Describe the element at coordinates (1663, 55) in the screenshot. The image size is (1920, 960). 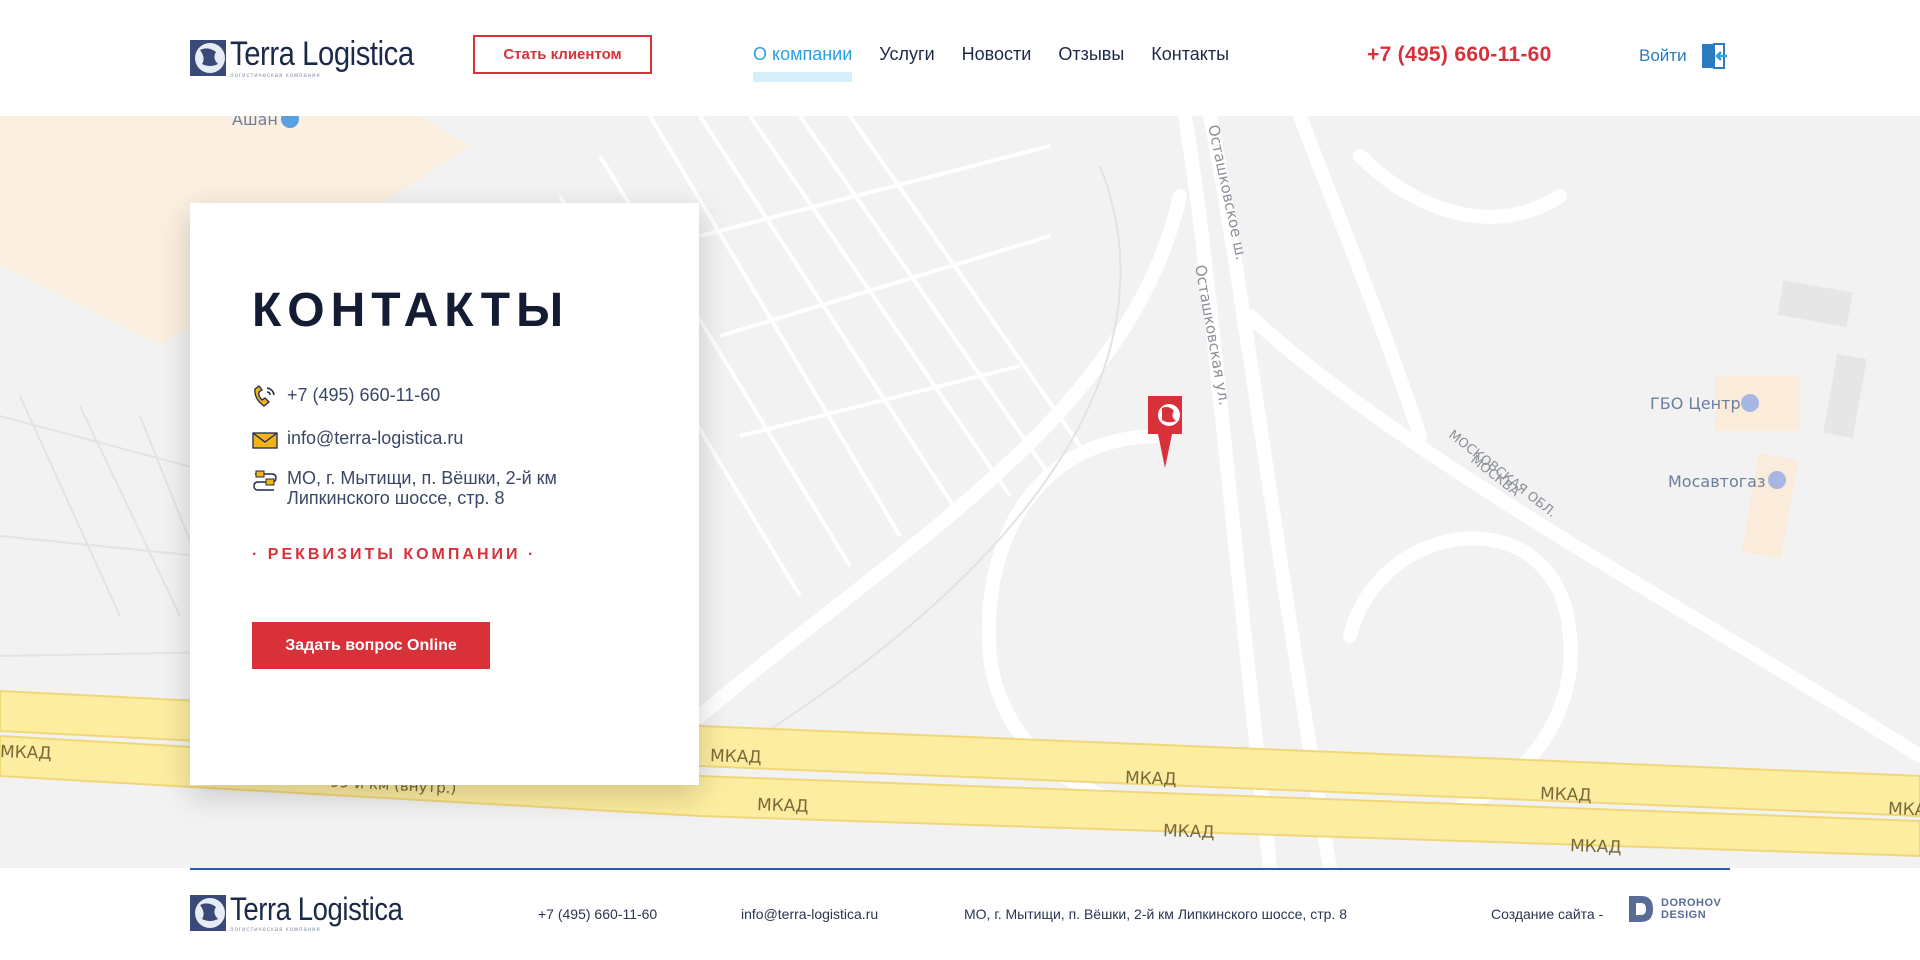
I see `login-label: Войти` at that location.